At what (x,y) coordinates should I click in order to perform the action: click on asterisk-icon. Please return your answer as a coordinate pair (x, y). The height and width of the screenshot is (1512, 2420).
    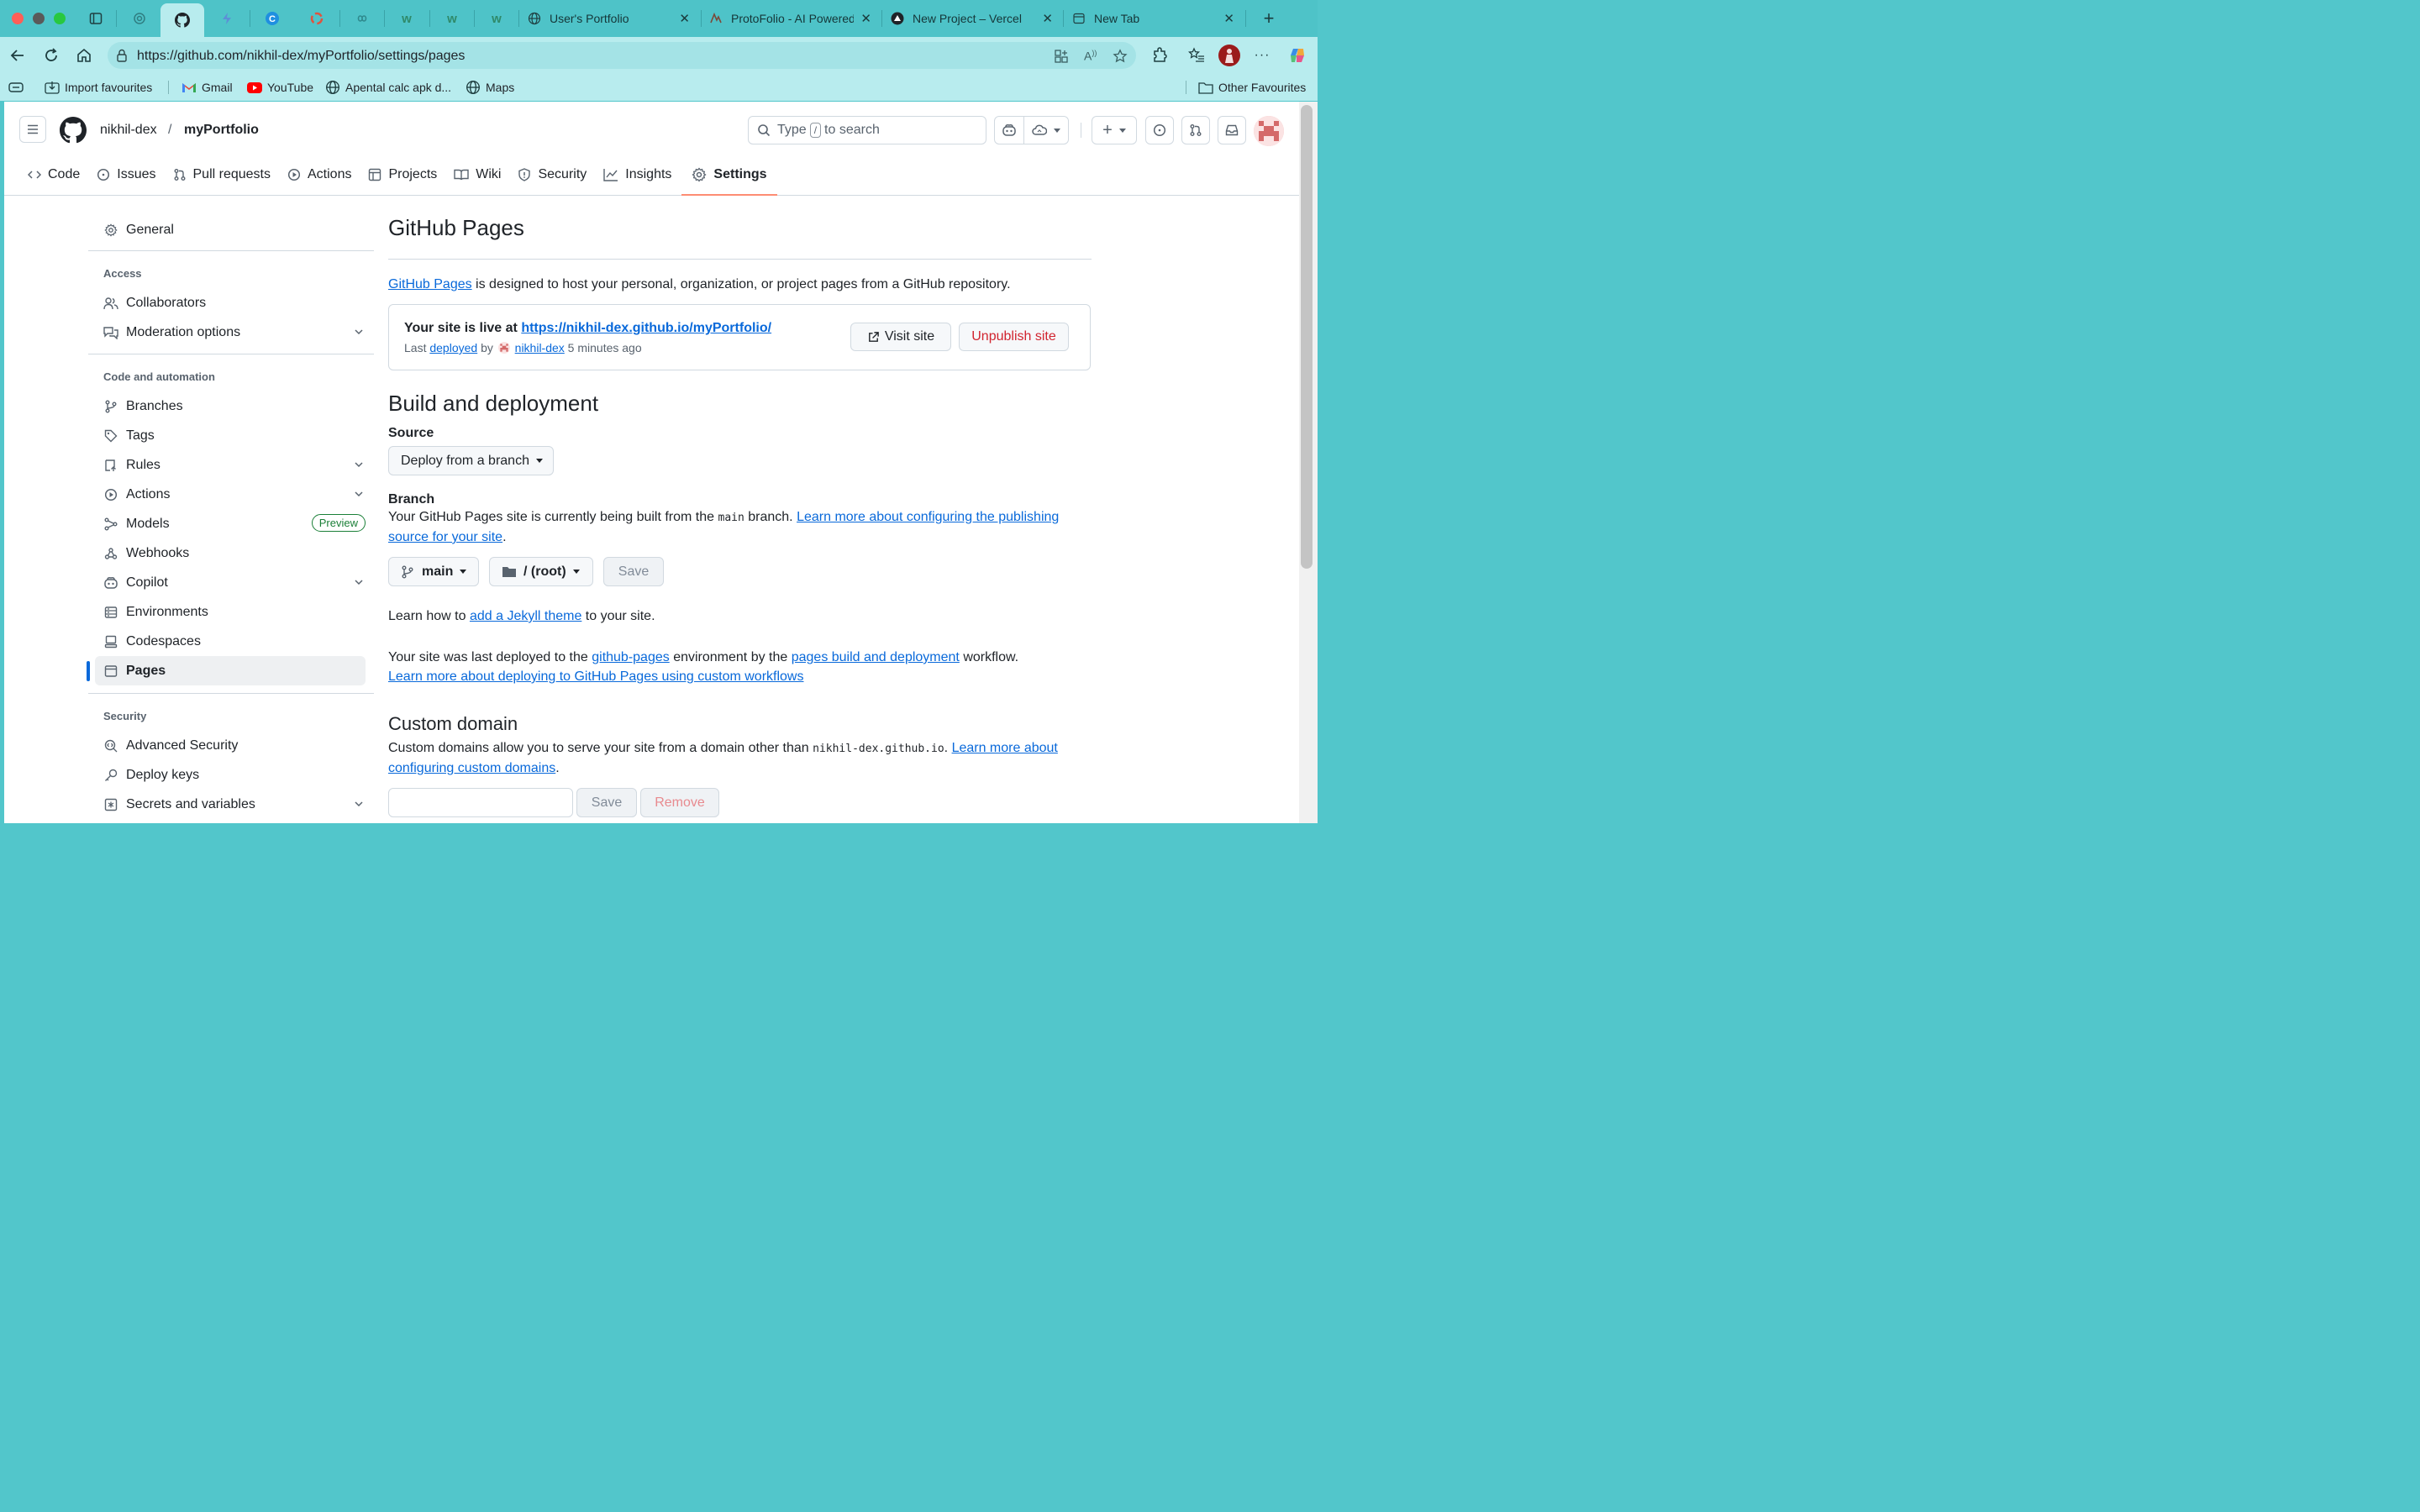
    Looking at the image, I should click on (110, 804).